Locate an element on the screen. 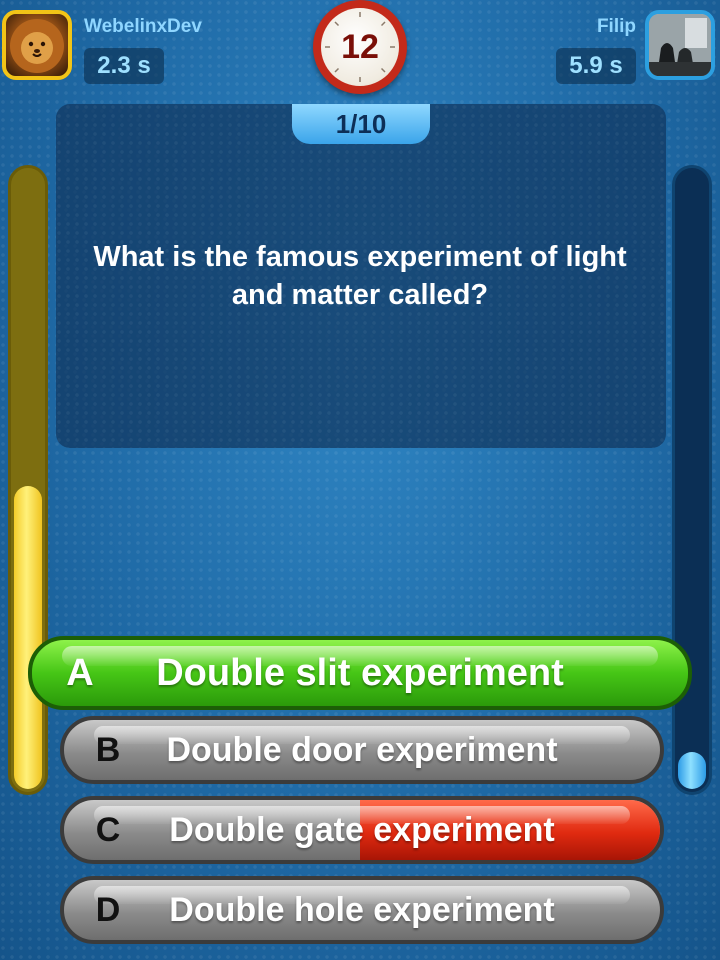  answer-d-button: D Double hole experiment is located at coordinates (362, 910).